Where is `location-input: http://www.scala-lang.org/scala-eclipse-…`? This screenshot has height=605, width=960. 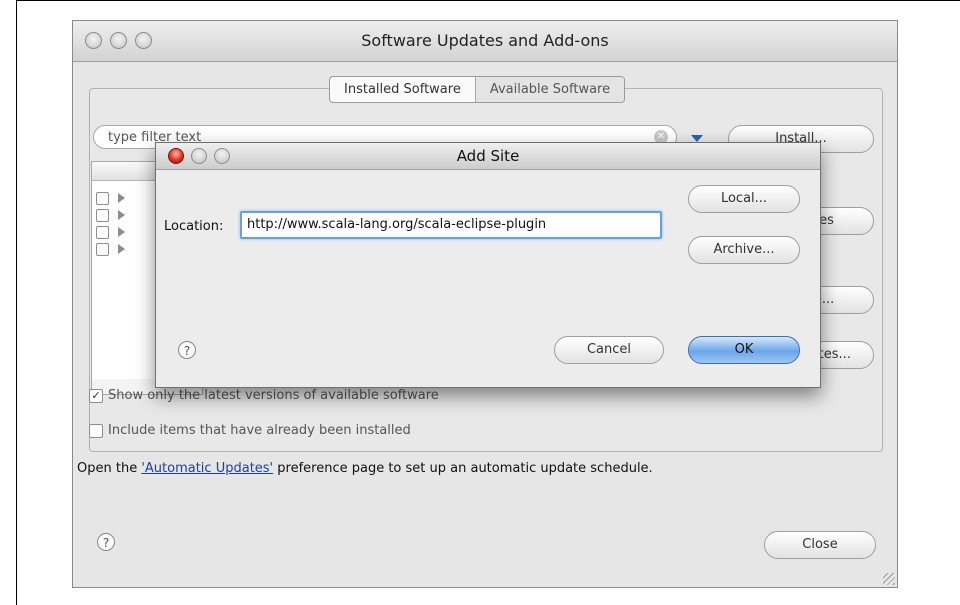
location-input: http://www.scala-lang.org/scala-eclipse-… is located at coordinates (451, 225).